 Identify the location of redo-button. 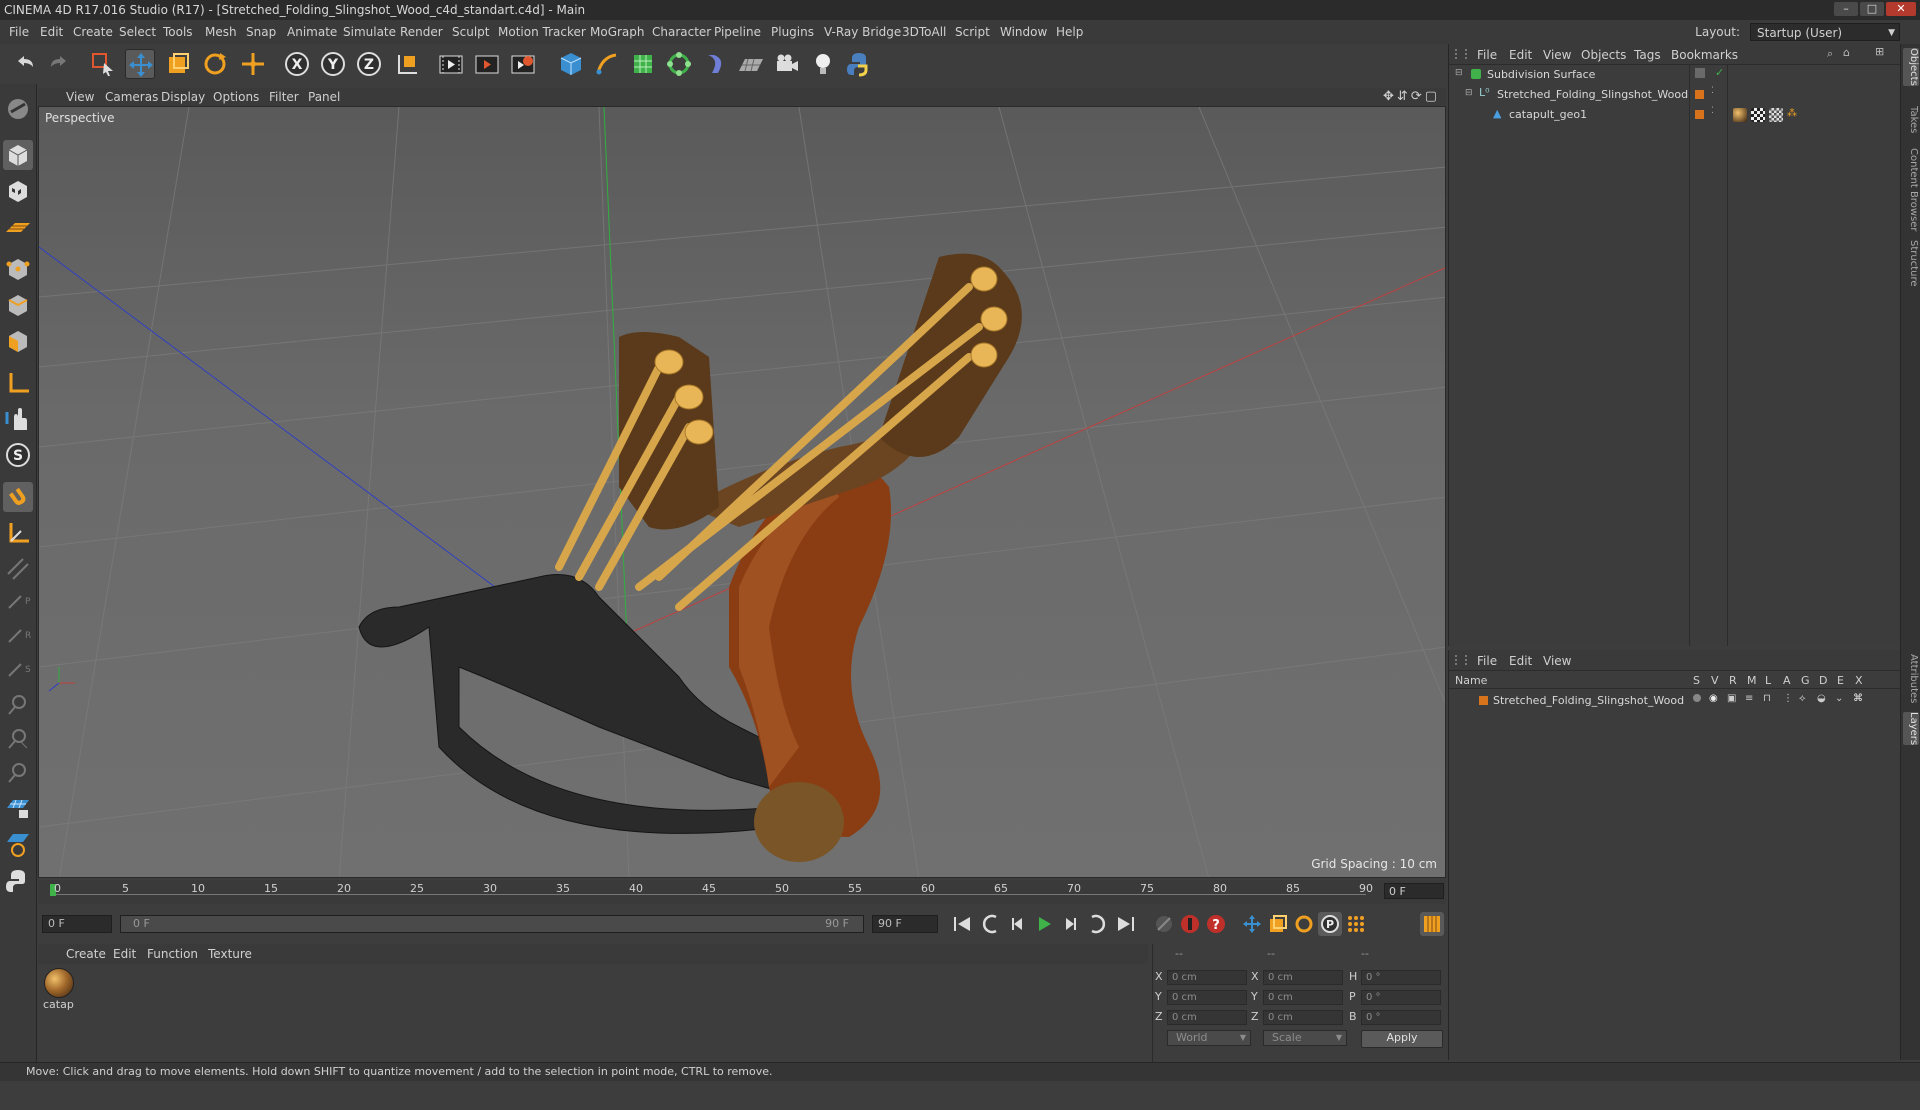
(59, 64).